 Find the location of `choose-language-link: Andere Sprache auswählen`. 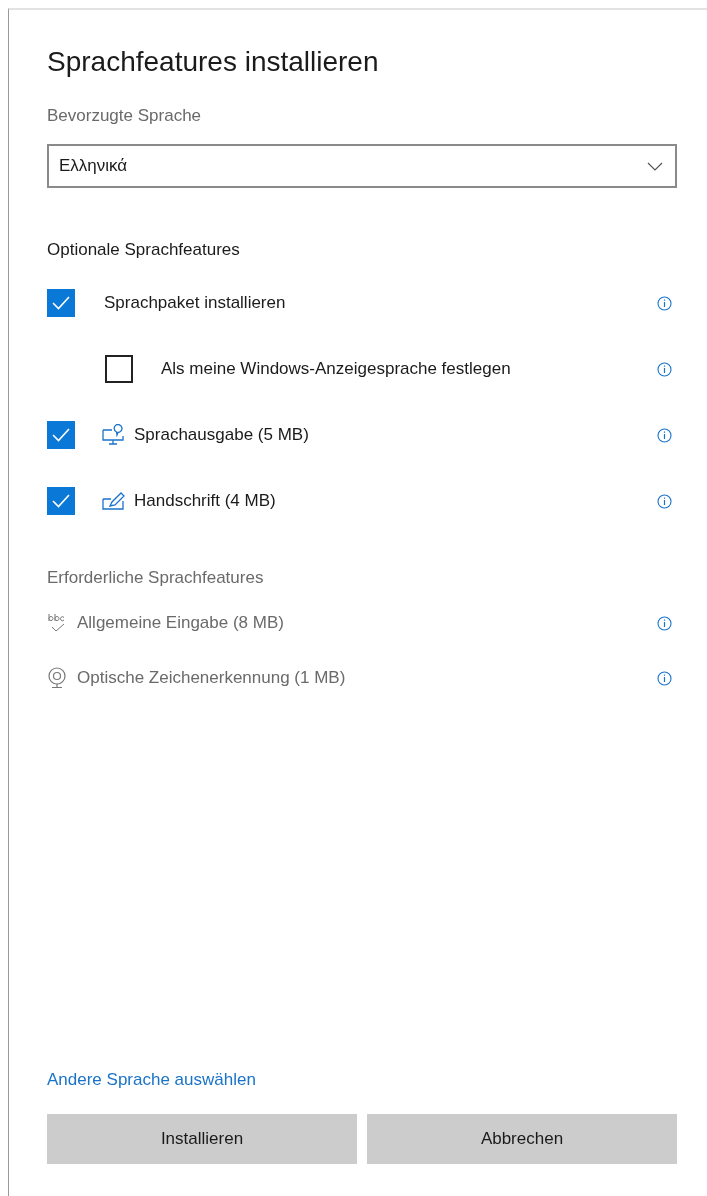

choose-language-link: Andere Sprache auswählen is located at coordinates (151, 1080).